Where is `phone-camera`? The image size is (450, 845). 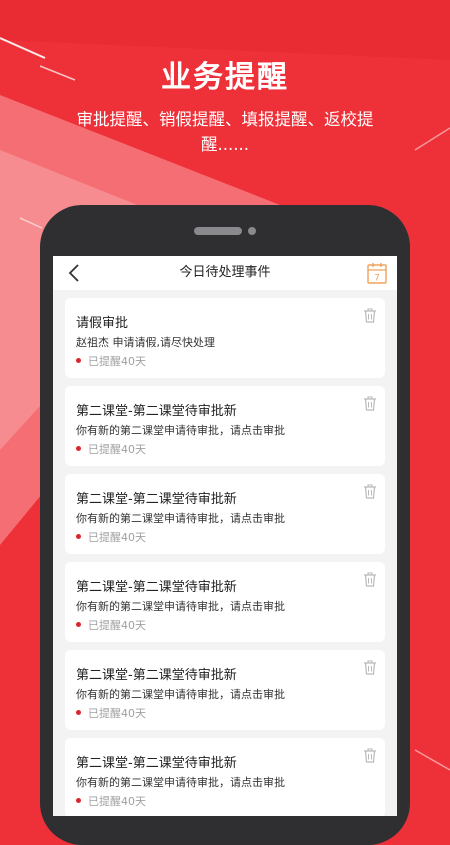 phone-camera is located at coordinates (252, 231).